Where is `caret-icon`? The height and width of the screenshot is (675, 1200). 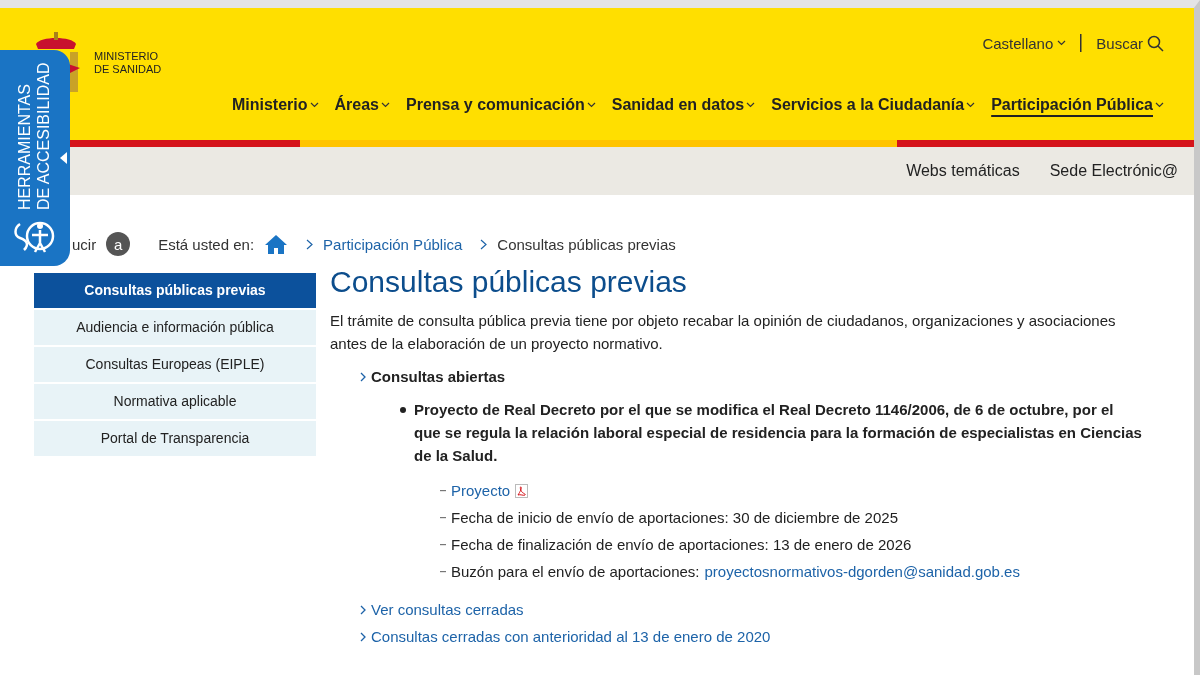 caret-icon is located at coordinates (63, 158).